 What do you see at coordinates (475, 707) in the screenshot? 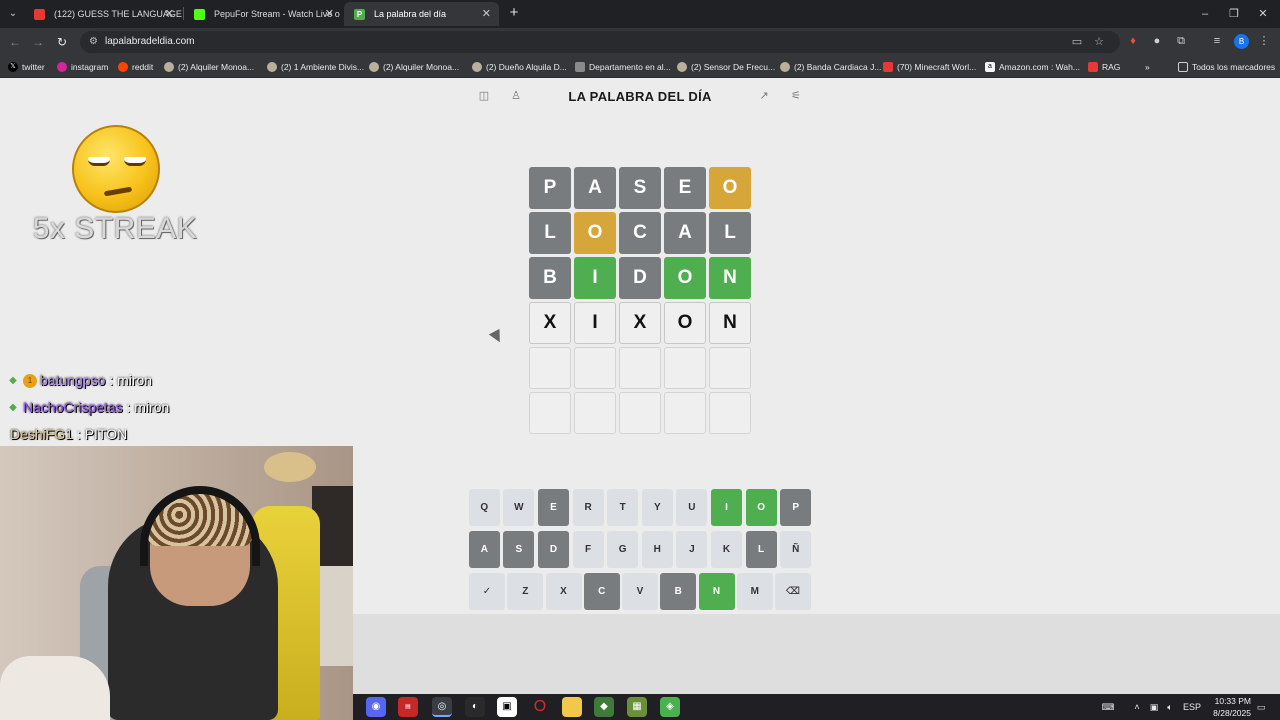
I see `obs-icon: ◐` at bounding box center [475, 707].